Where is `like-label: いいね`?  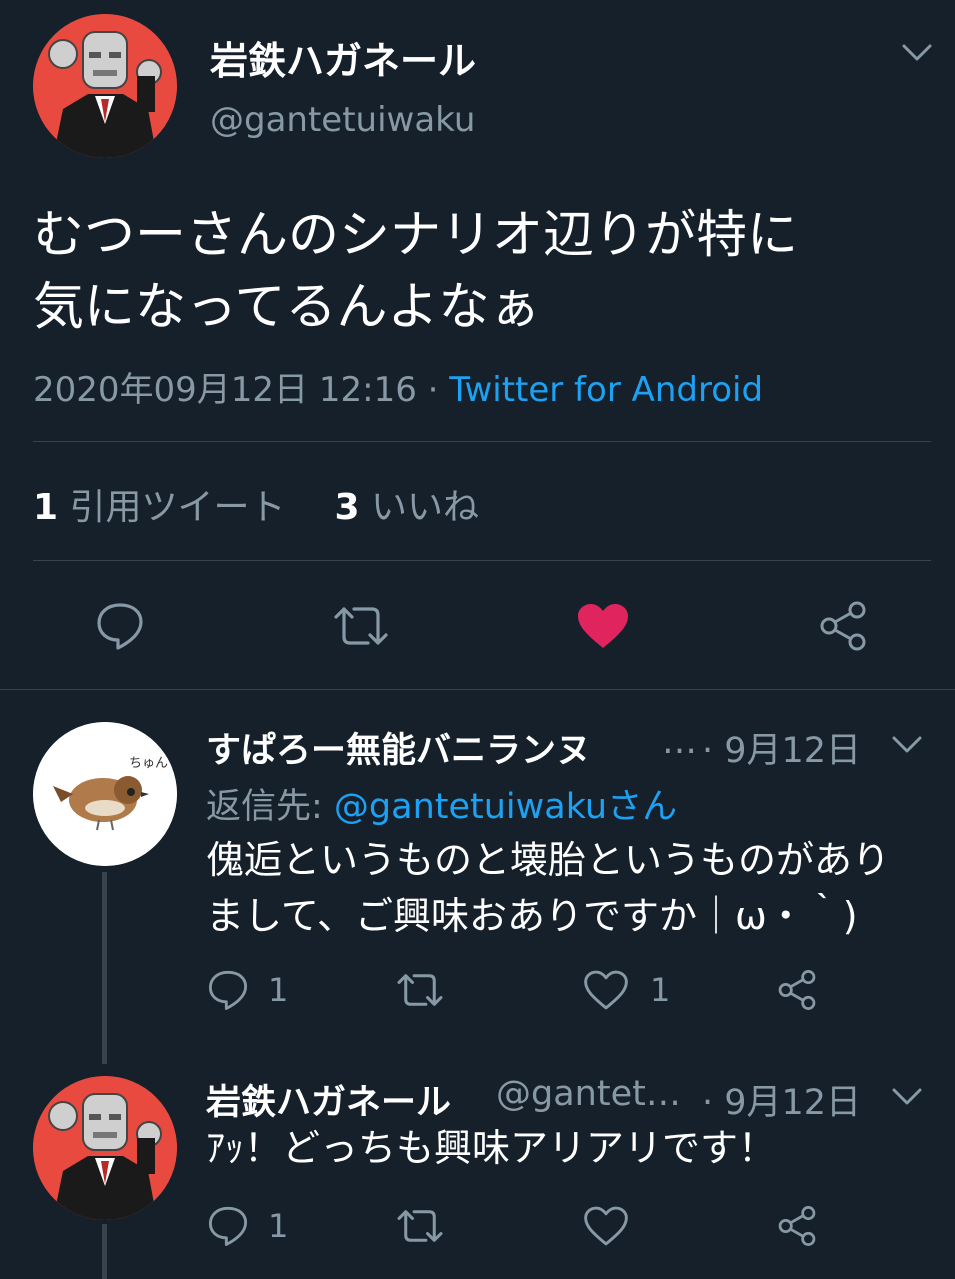 like-label: いいね is located at coordinates (424, 507).